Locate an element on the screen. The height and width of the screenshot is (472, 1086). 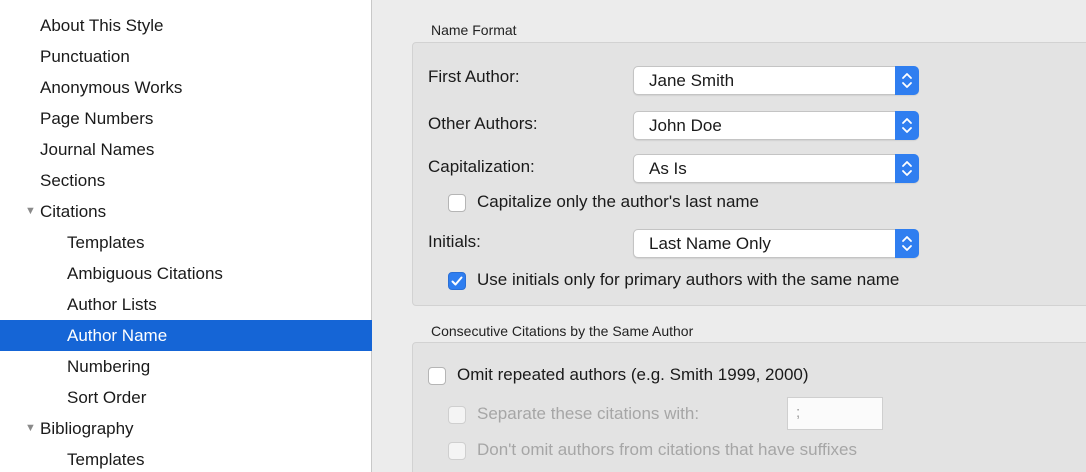
separate-citations-label: Separate these citations with: is located at coordinates (588, 413).